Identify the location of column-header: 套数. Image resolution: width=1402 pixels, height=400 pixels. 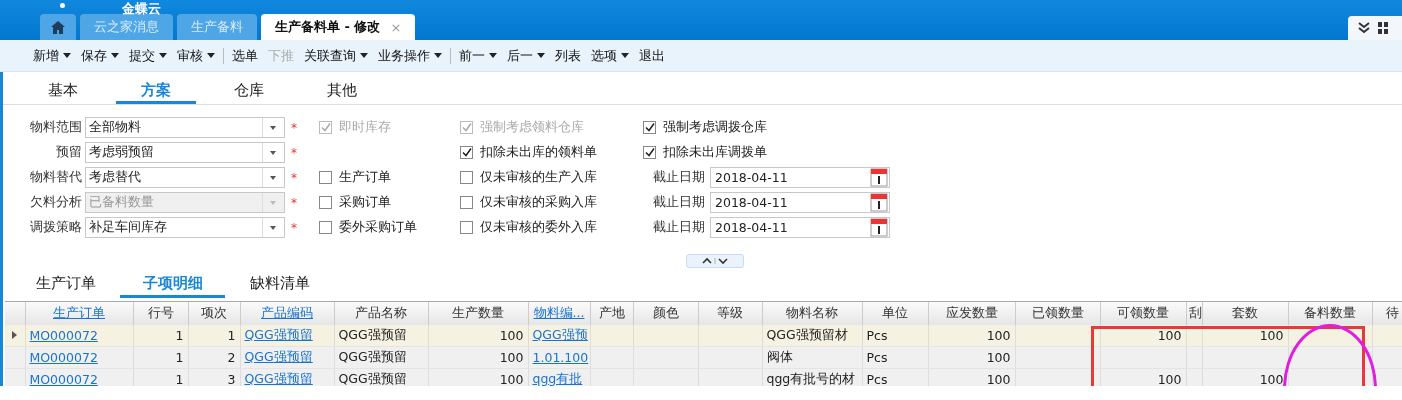
(1245, 313).